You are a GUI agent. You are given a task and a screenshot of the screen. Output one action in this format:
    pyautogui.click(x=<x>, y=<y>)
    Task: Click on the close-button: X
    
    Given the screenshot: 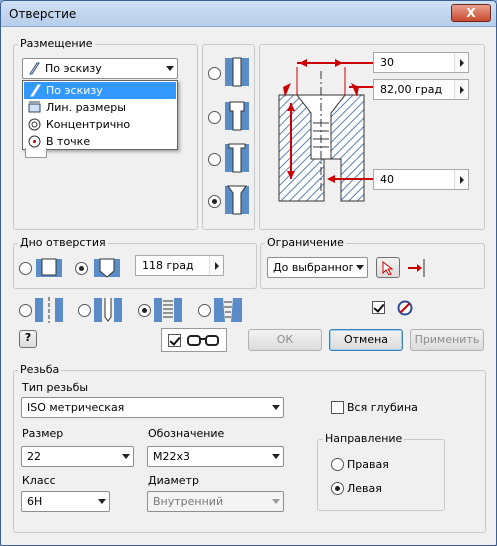 What is the action you would take?
    pyautogui.click(x=471, y=13)
    